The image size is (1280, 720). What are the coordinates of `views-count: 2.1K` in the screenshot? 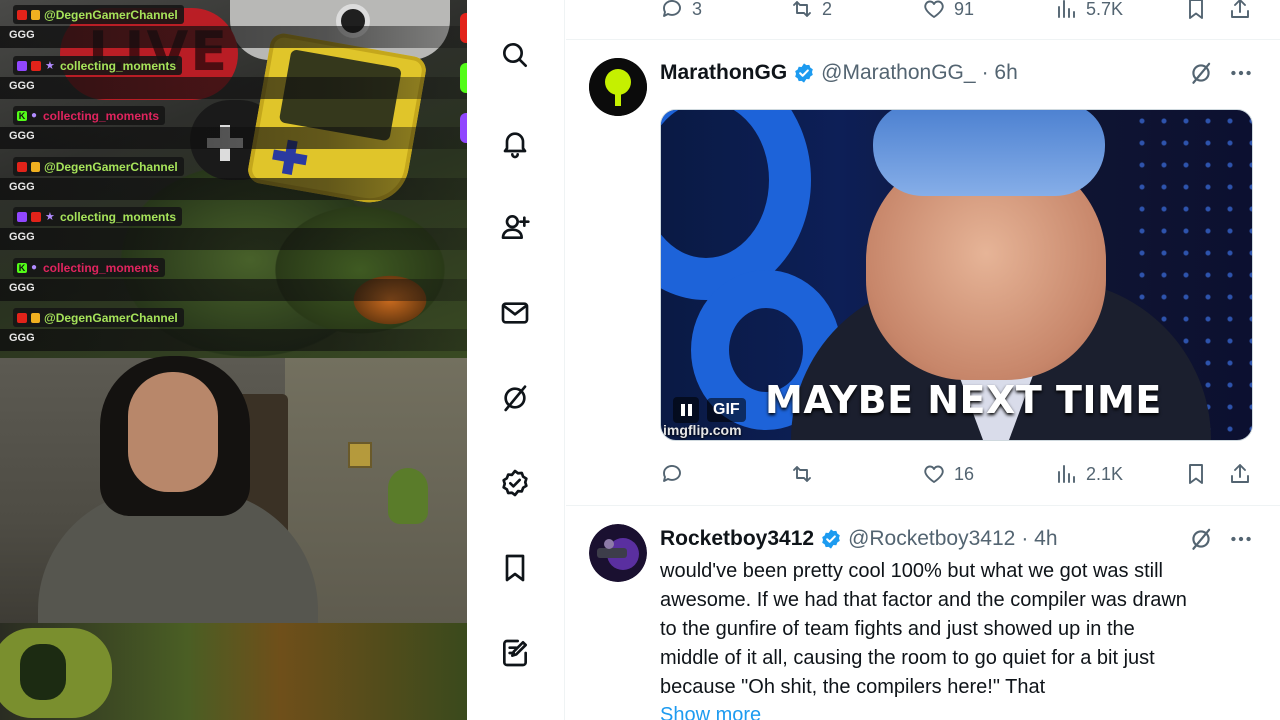 It's located at (1105, 473).